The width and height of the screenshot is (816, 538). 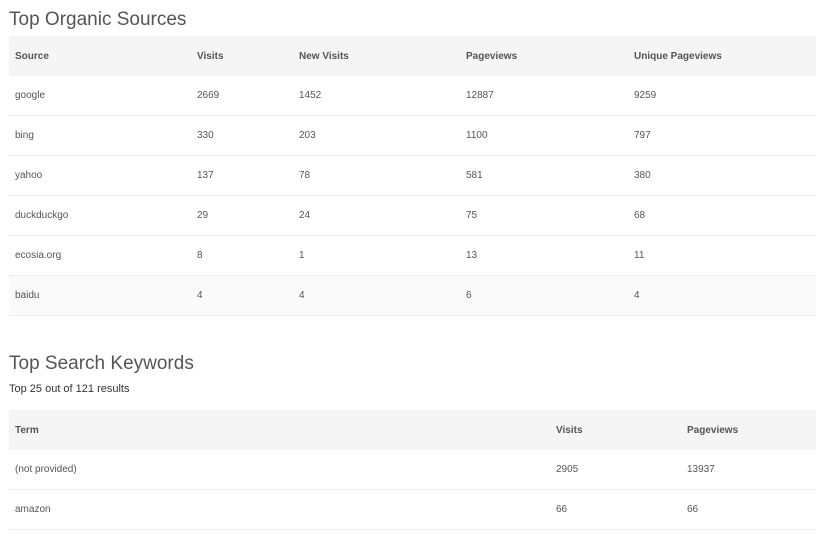 I want to click on cell-pageviews: 13937, so click(x=748, y=470).